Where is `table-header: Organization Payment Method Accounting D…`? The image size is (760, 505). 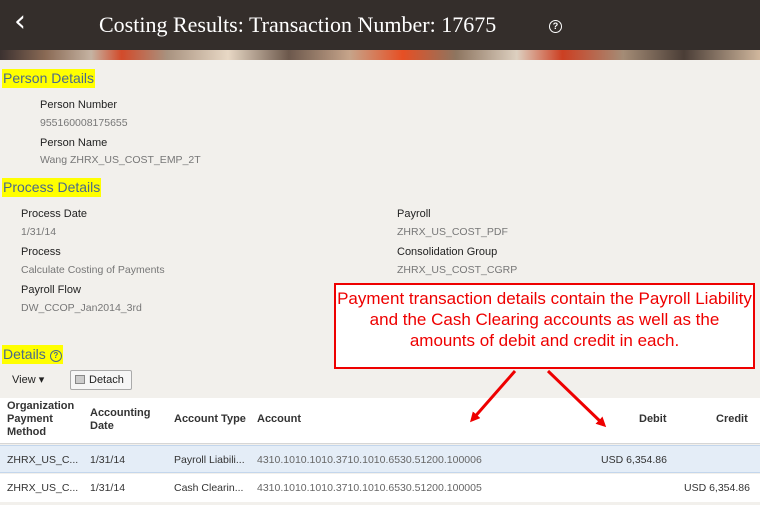
table-header: Organization Payment Method Accounting D… is located at coordinates (380, 421).